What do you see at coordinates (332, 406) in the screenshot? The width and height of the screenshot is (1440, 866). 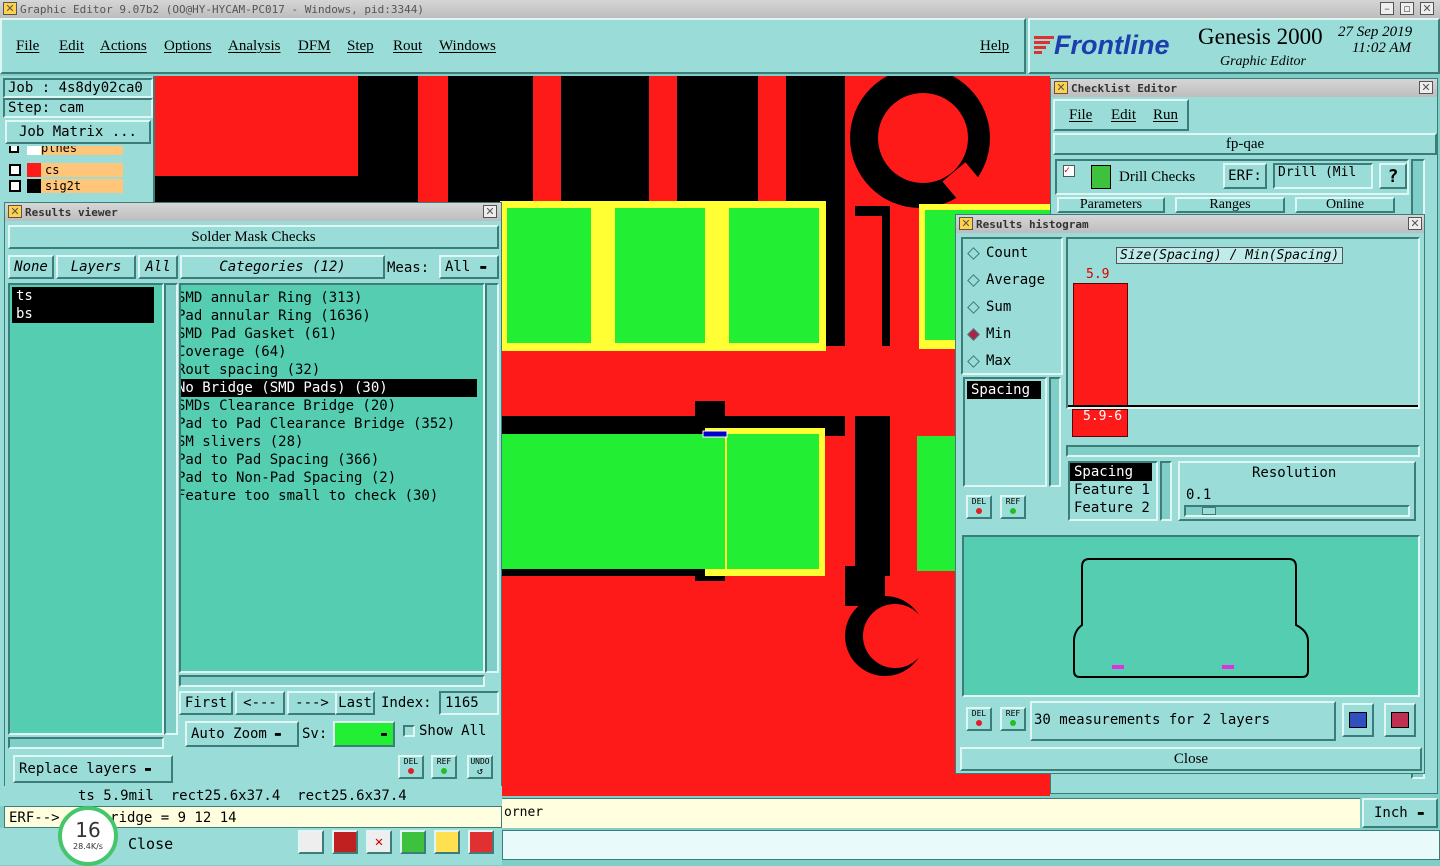 I see `list-item: SMDs Clearance Bridge (20)` at bounding box center [332, 406].